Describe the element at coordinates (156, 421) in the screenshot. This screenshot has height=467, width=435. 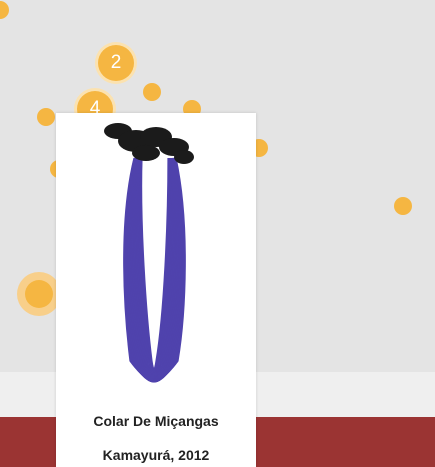
I see `popup-title: Colar De Miçangas` at that location.